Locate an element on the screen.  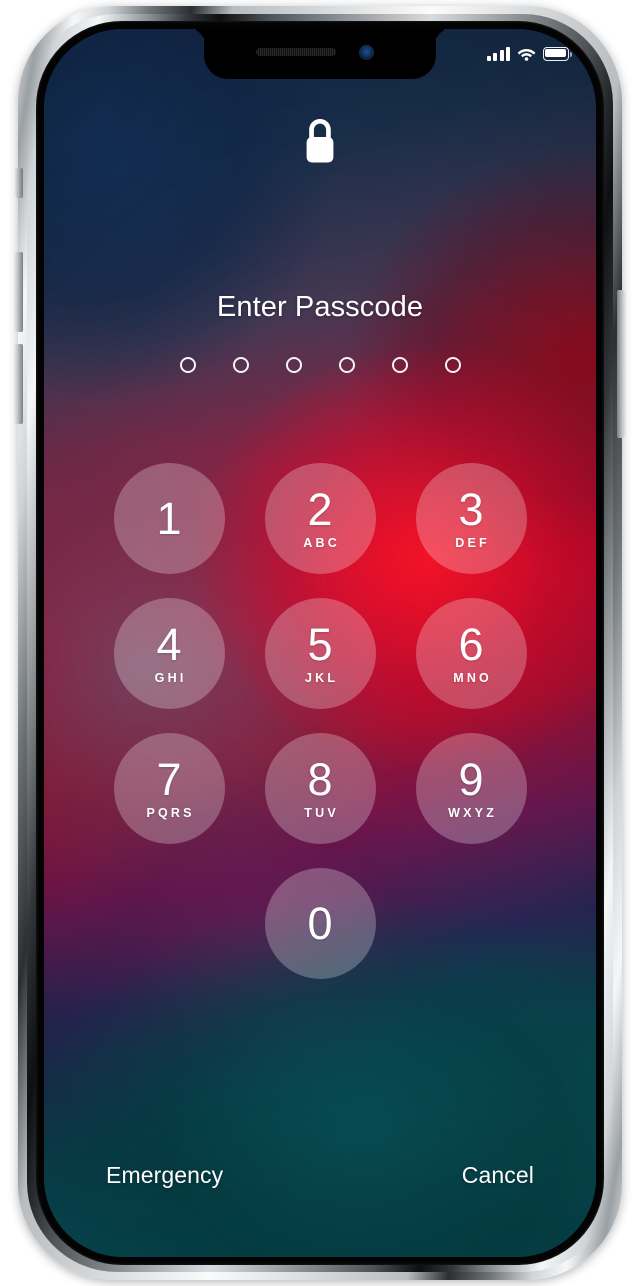
silent-switch-button is located at coordinates (18, 183).